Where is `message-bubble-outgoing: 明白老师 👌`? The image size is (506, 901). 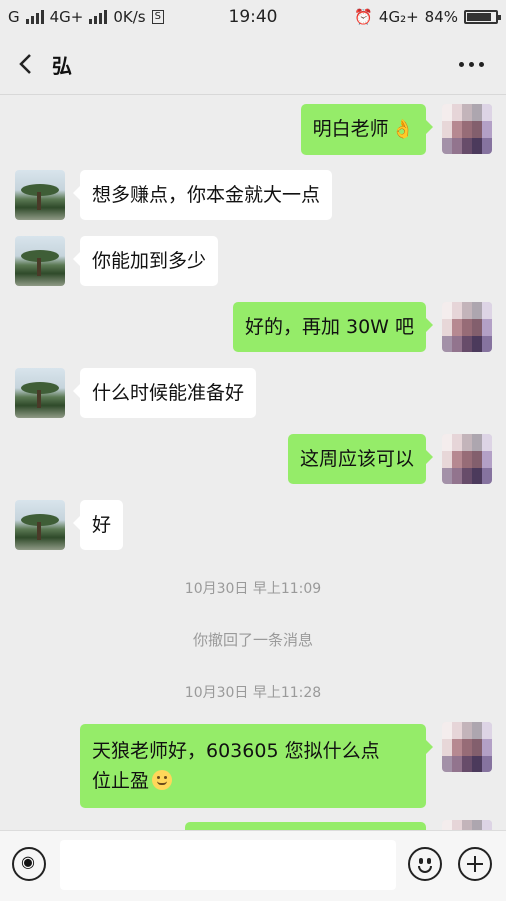 message-bubble-outgoing: 明白老师 👌 is located at coordinates (367, 129).